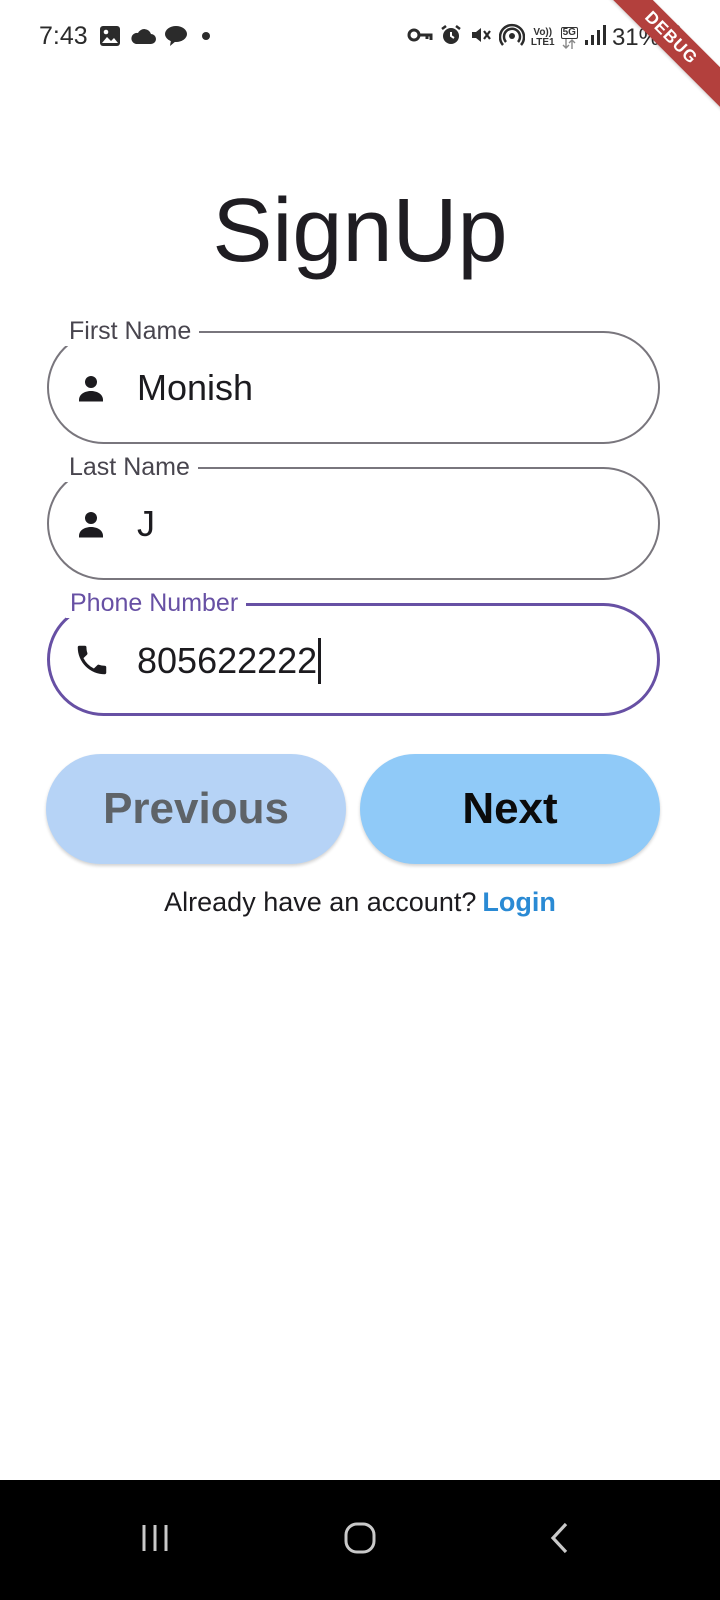 The height and width of the screenshot is (1600, 720). I want to click on phone-number-field: Phone Number 805622222, so click(353, 652).